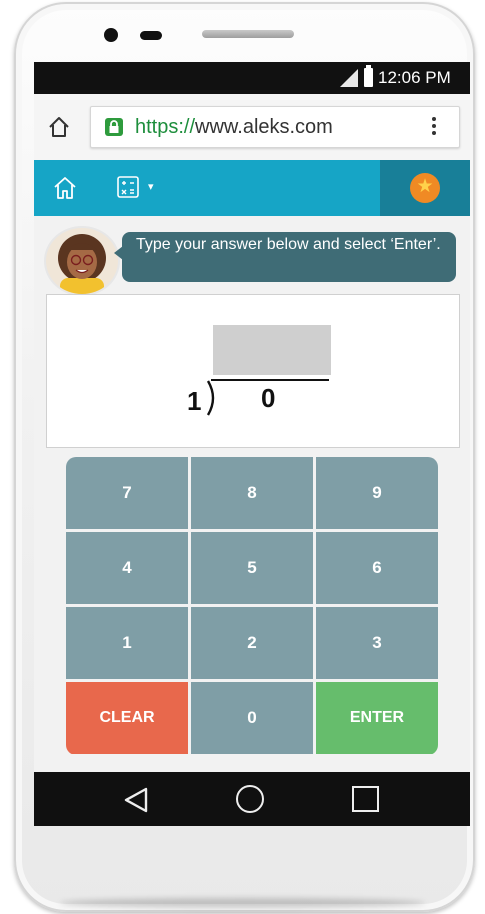 Image resolution: width=485 pixels, height=914 pixels. Describe the element at coordinates (425, 188) in the screenshot. I see `star-icon: ★` at that location.